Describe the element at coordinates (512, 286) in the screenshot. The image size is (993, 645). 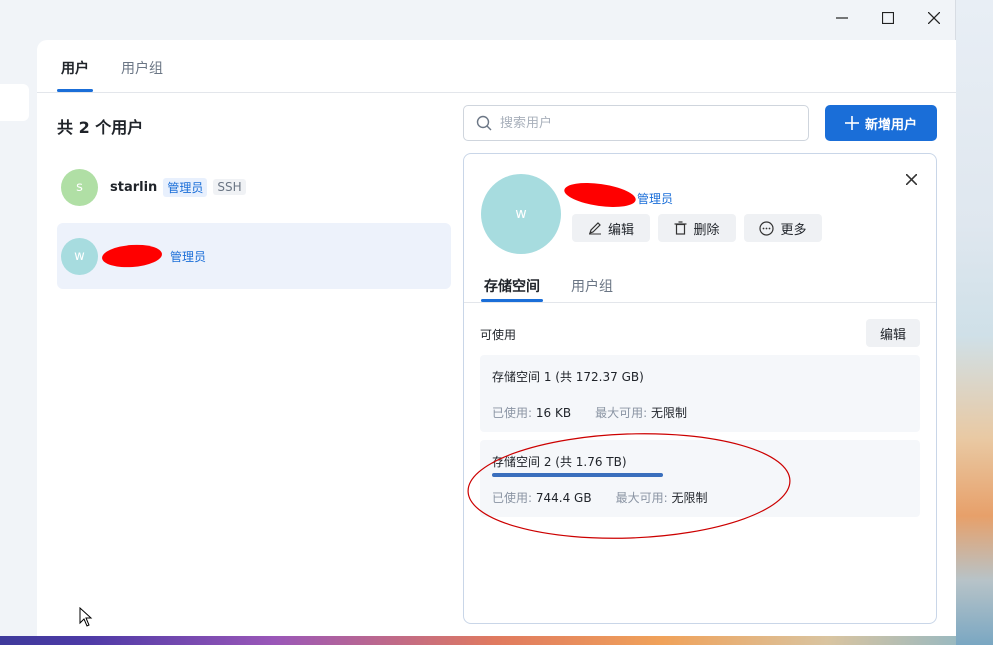
I see `tab-storage: 存储空间` at that location.